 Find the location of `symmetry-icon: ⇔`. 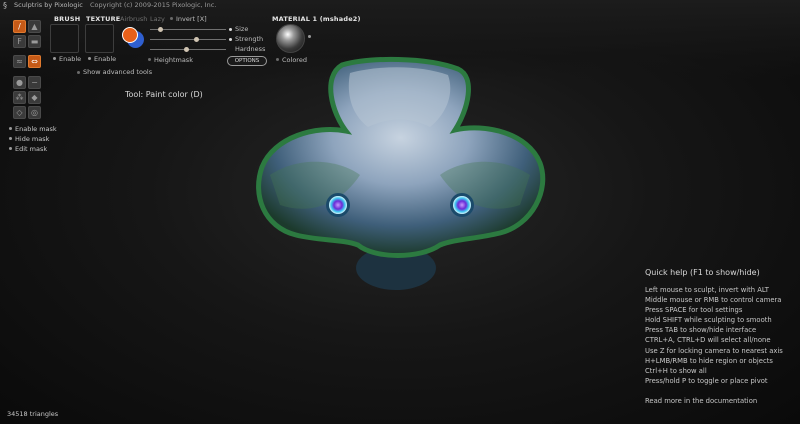

symmetry-icon: ⇔ is located at coordinates (34, 61).